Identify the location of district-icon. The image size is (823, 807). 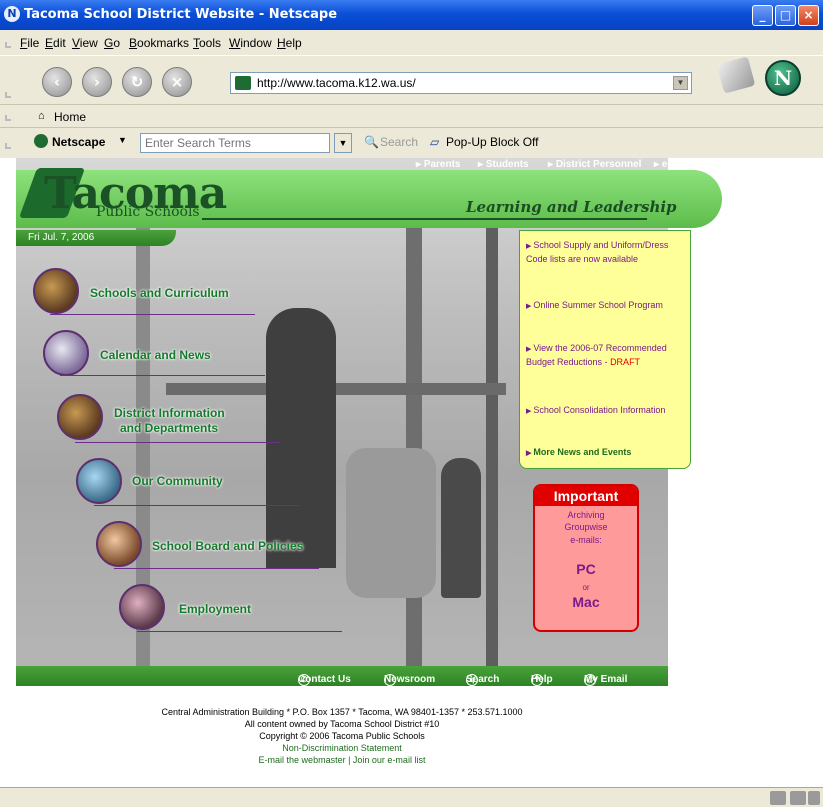
(80, 417).